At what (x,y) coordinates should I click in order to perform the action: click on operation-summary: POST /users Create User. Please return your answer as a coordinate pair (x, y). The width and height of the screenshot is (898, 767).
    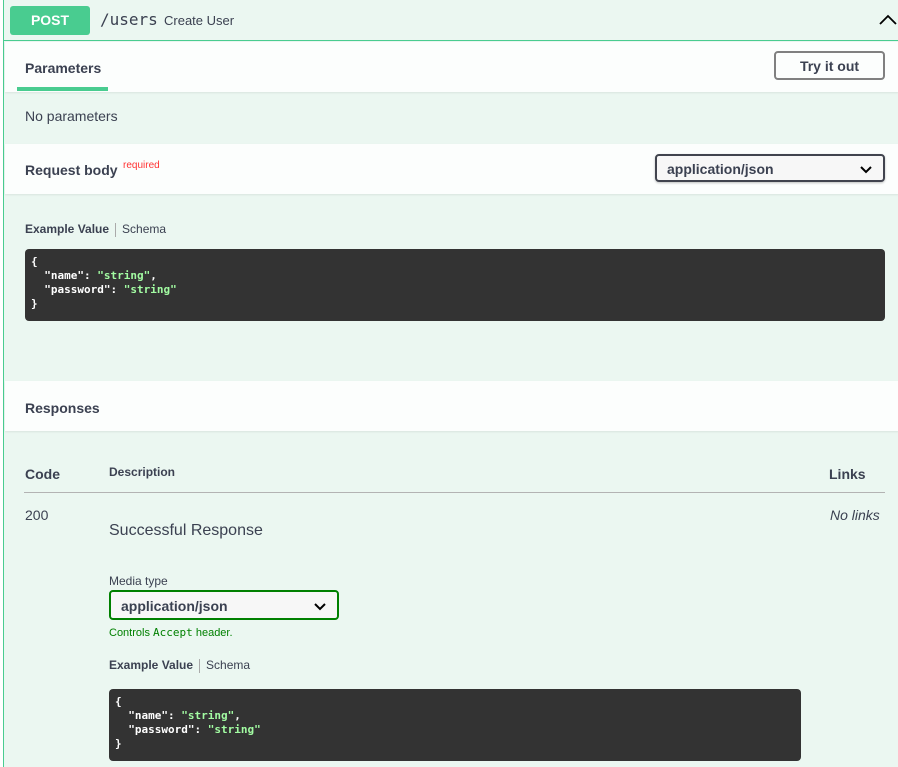
    Looking at the image, I should click on (451, 20).